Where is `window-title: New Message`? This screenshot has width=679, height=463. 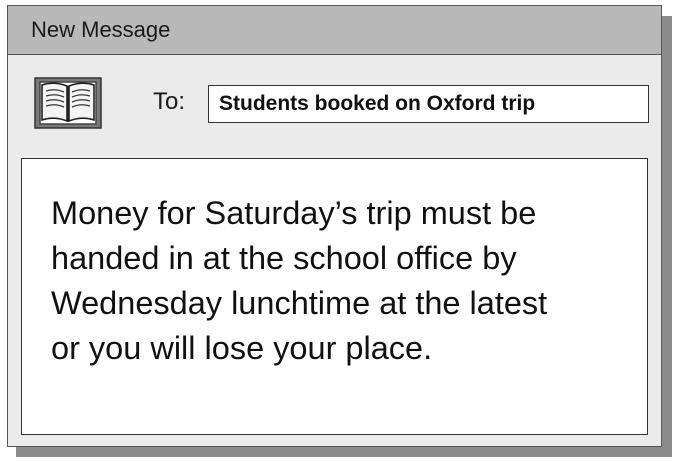
window-title: New Message is located at coordinates (101, 29).